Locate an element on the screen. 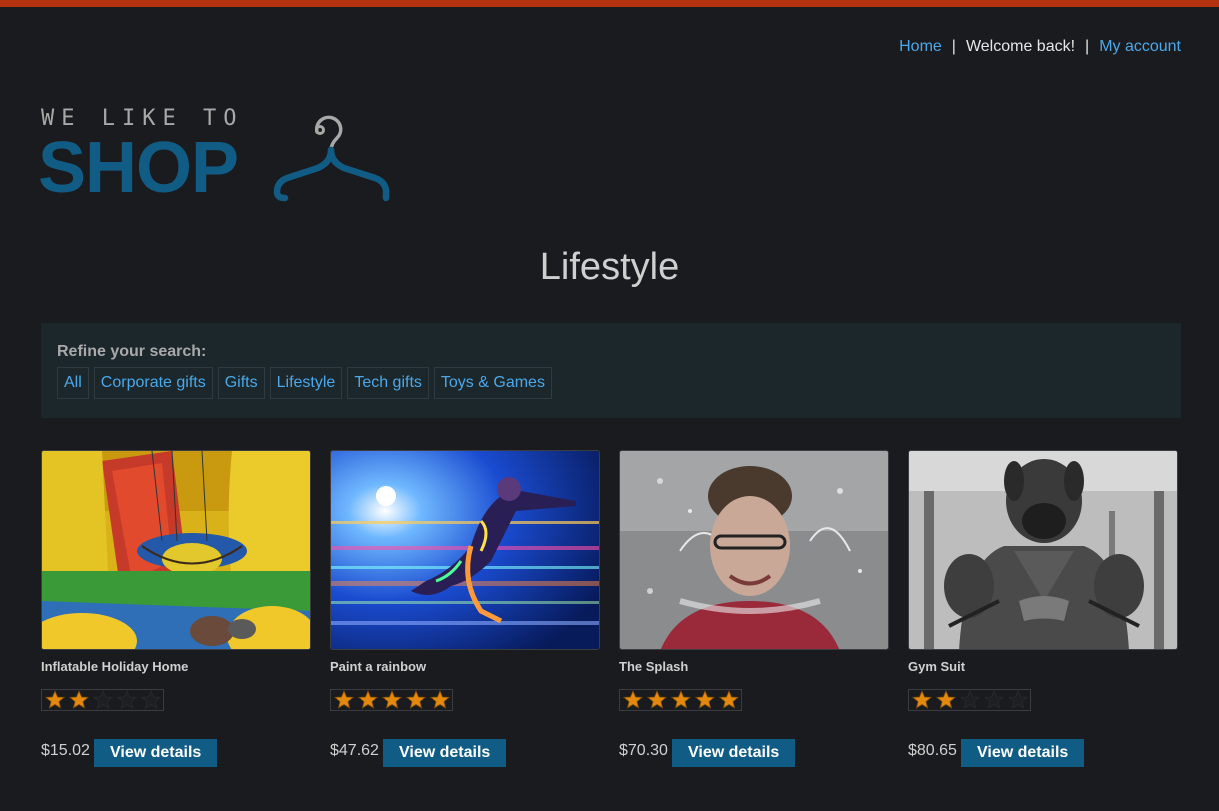  product-price: $47.62 is located at coordinates (354, 750).